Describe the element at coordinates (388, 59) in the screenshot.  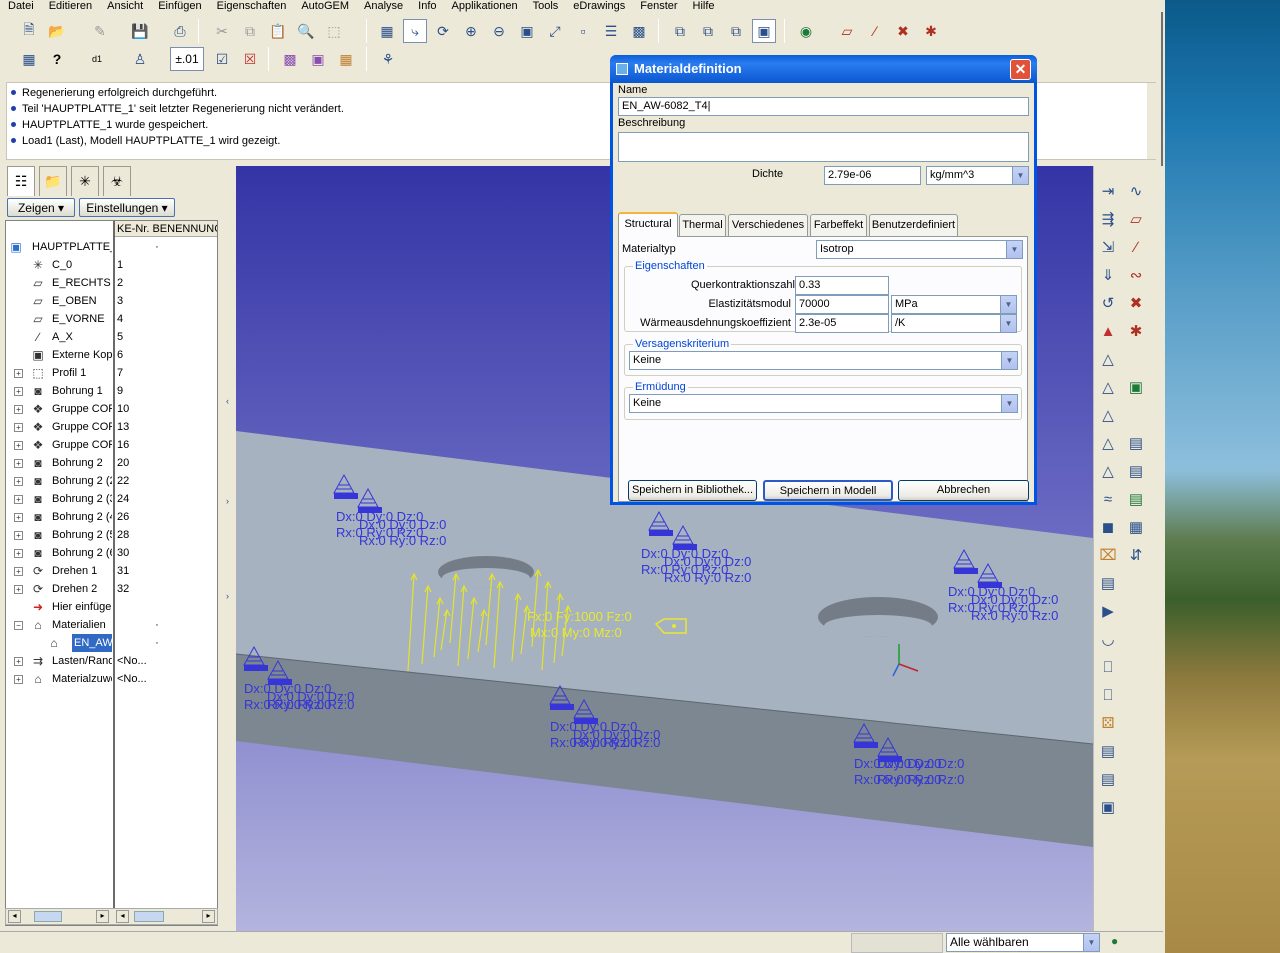
I see `network-icon: ⚘` at that location.